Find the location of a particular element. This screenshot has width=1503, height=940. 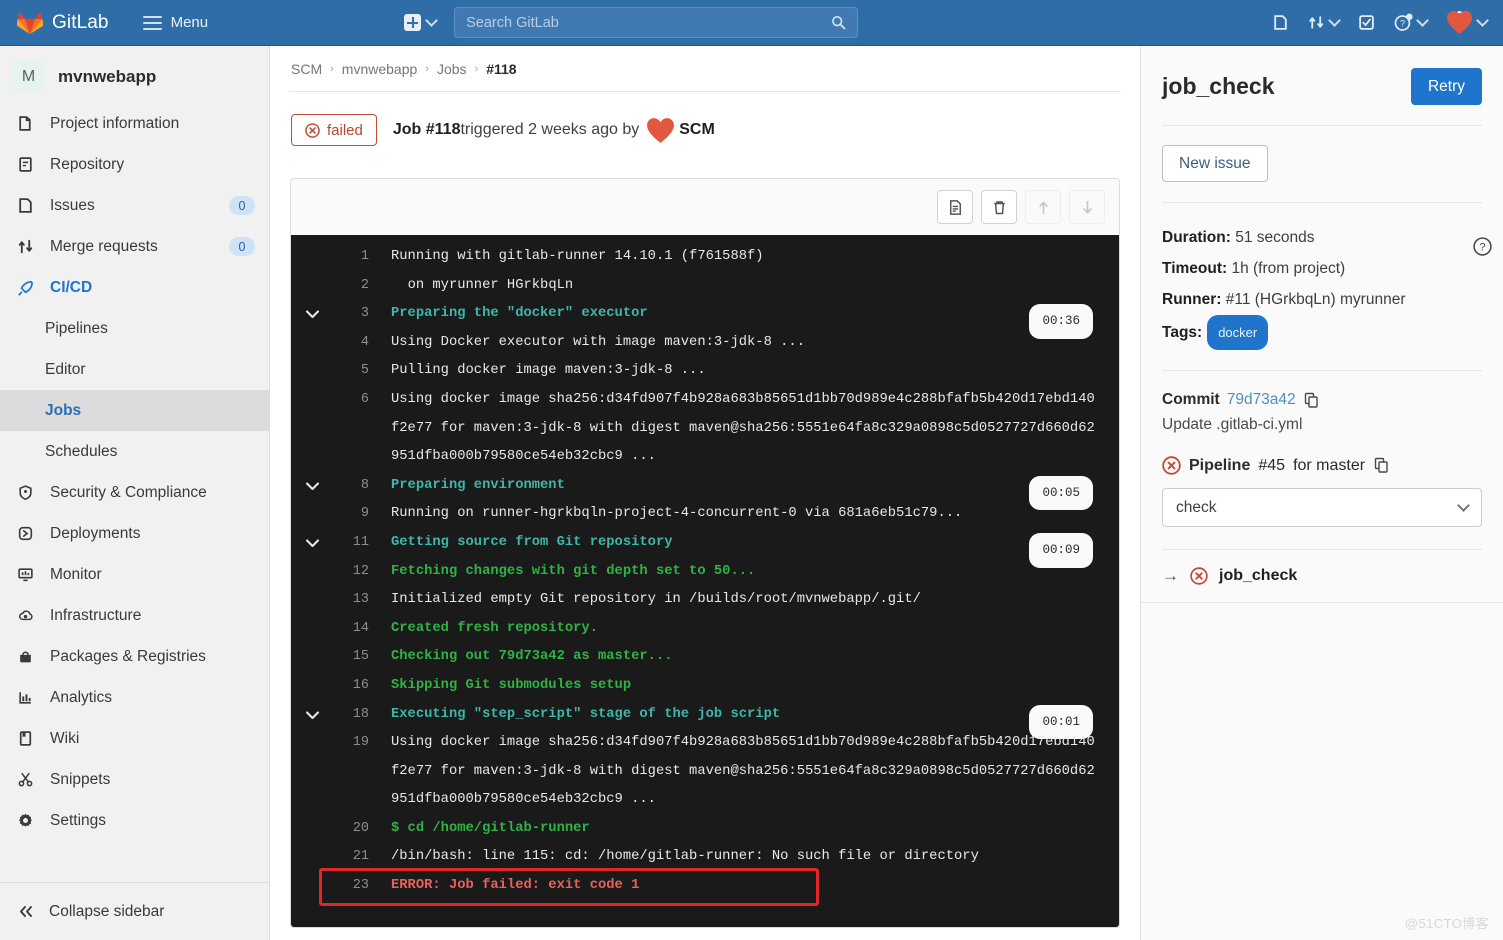

breadcrumb-item-scm: SCM is located at coordinates (306, 69).